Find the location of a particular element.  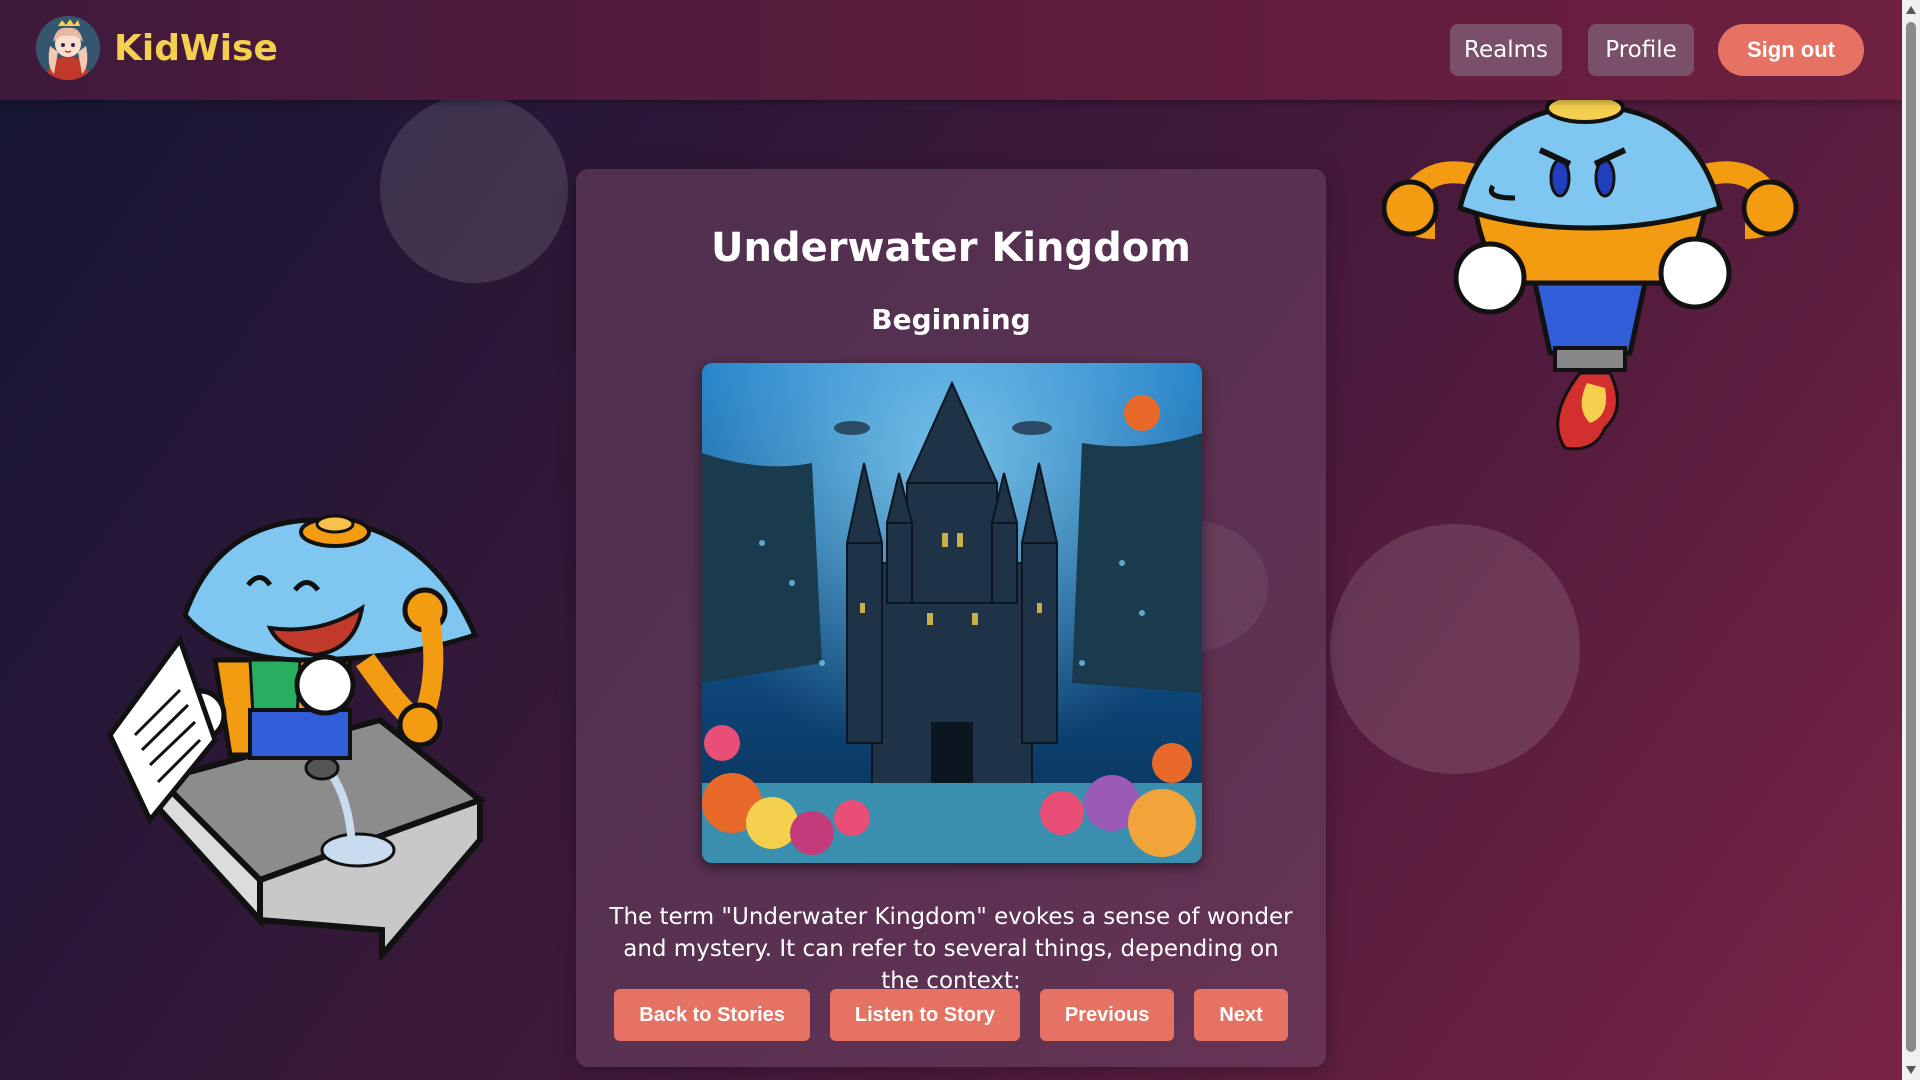

previous-button: Previous is located at coordinates (1107, 1015).